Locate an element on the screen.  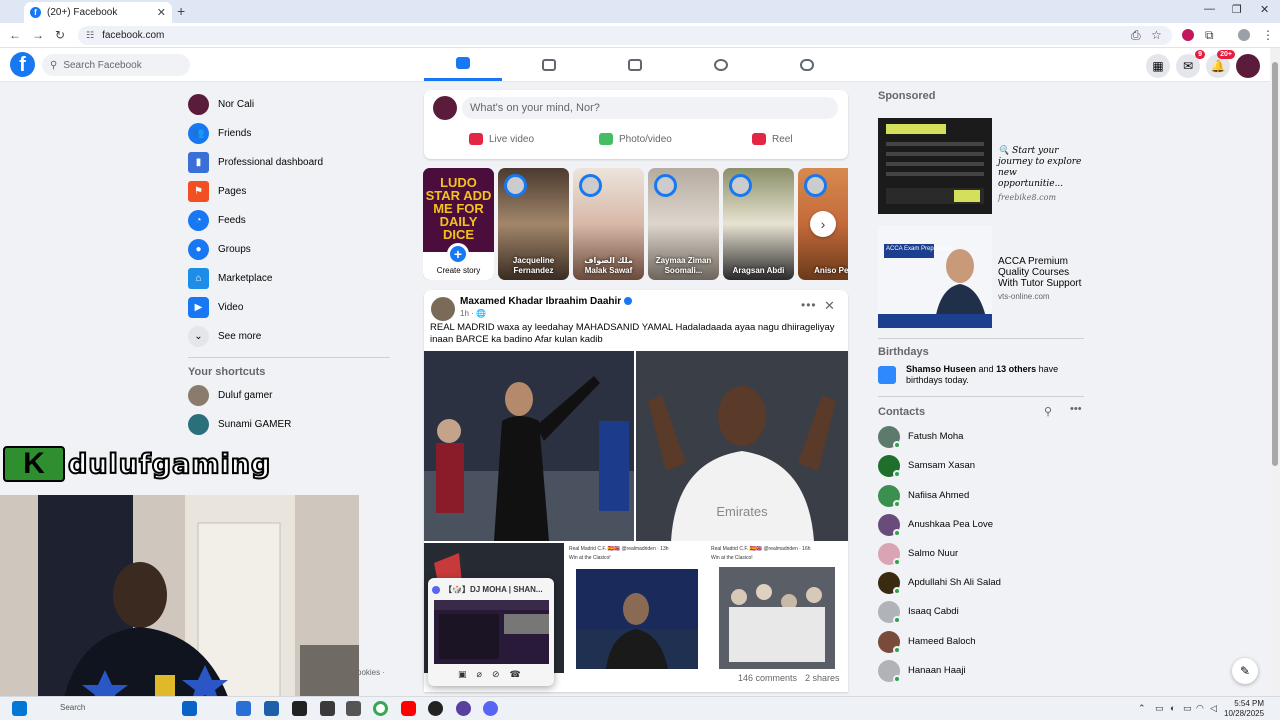
hang-up-icon: ☎ is located at coordinates (514, 674).